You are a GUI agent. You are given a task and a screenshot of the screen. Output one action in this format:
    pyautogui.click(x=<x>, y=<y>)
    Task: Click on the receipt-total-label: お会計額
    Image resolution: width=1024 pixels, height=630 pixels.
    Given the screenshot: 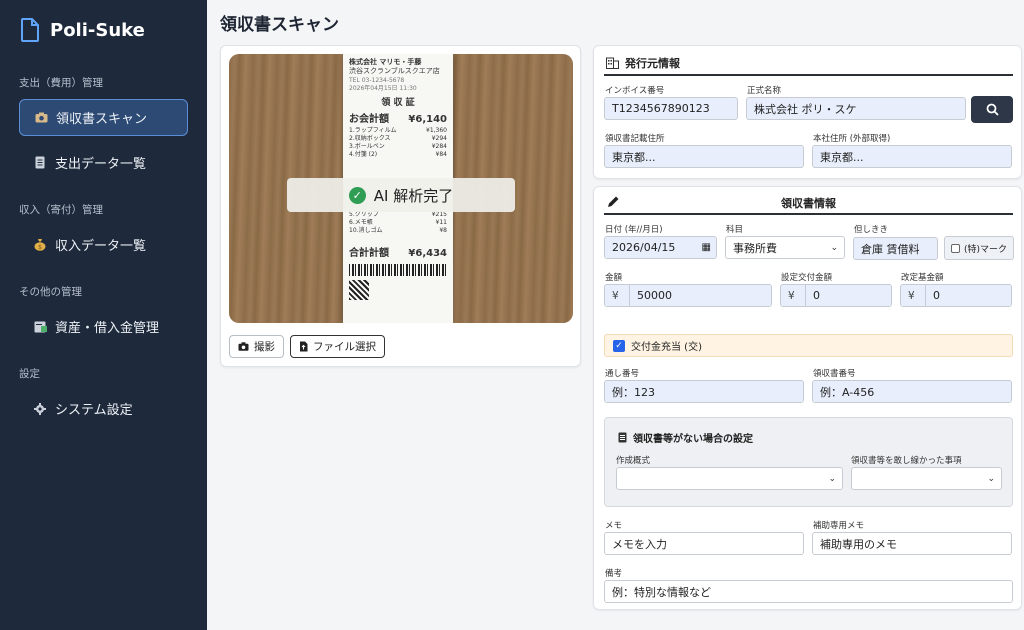 What is the action you would take?
    pyautogui.click(x=369, y=120)
    